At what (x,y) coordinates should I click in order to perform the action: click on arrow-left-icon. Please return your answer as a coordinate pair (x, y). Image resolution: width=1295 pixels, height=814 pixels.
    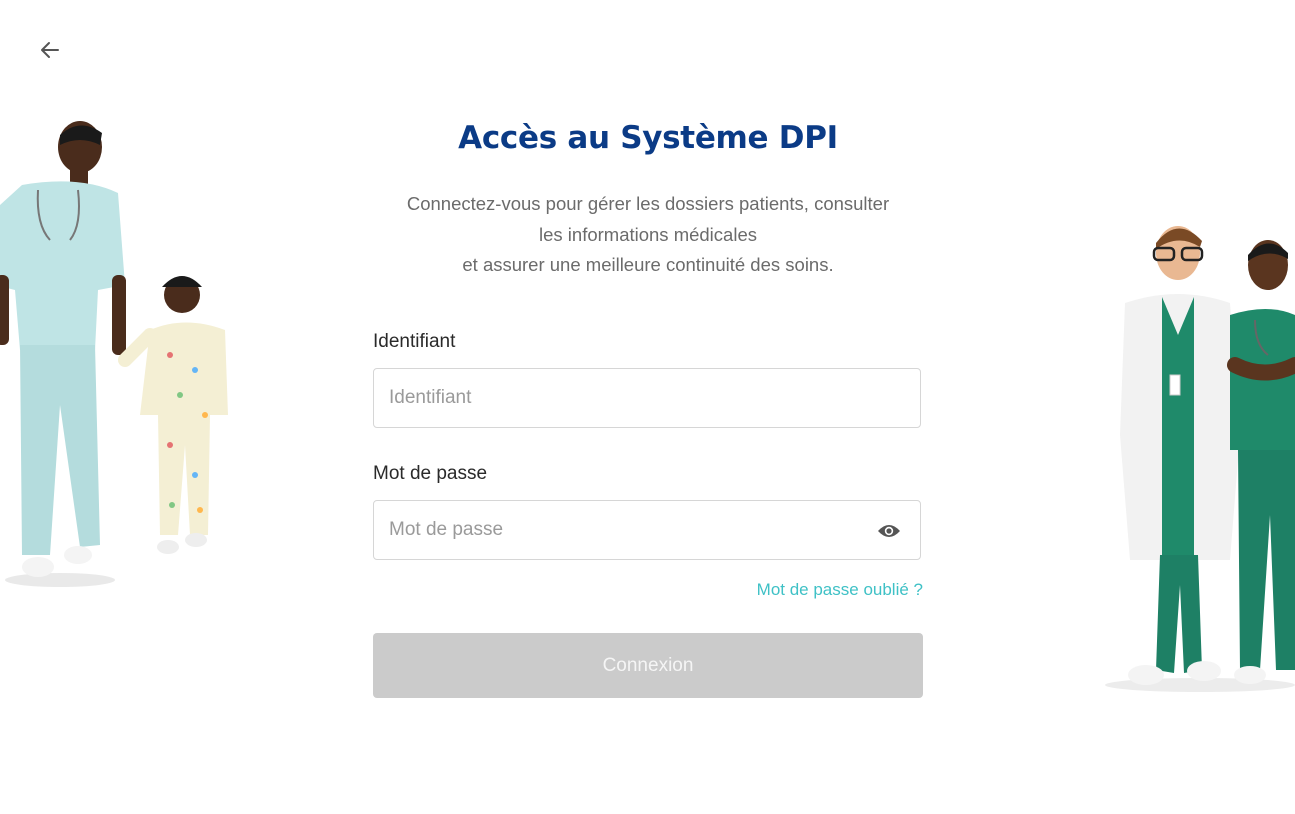
    Looking at the image, I should click on (50, 50).